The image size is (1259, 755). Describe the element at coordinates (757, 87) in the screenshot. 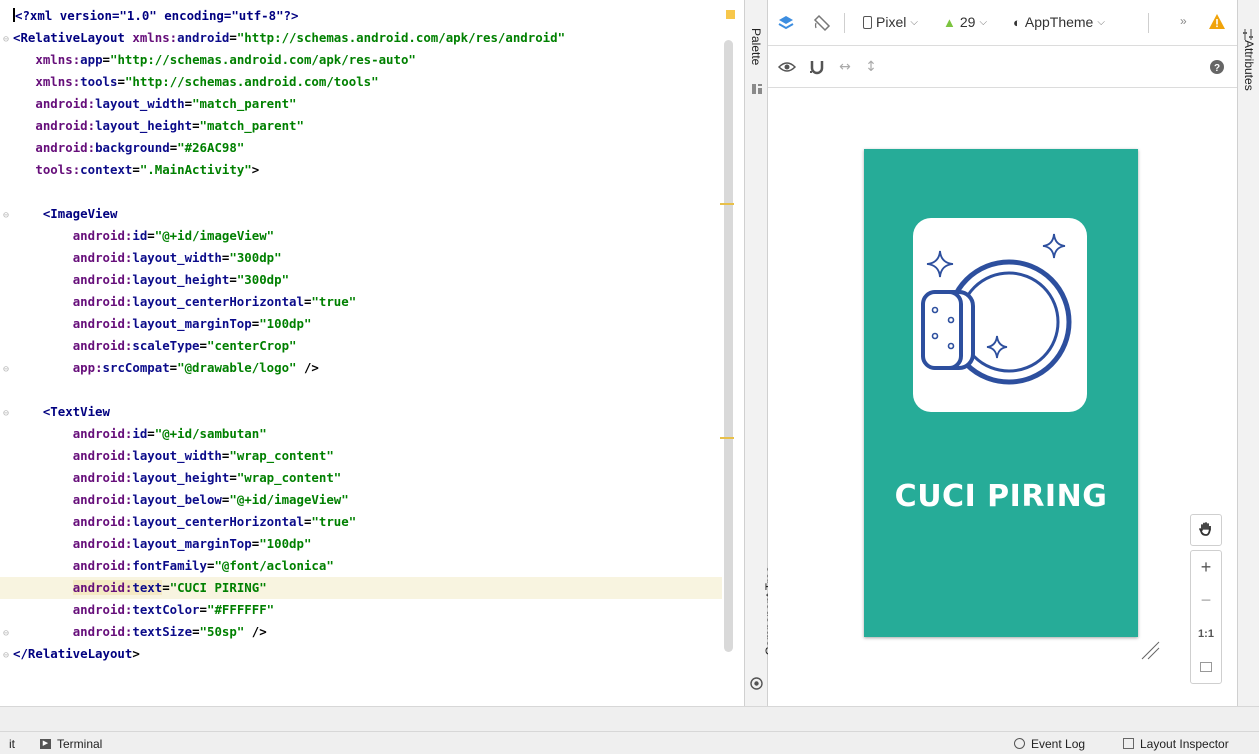

I see `palette-icon` at that location.